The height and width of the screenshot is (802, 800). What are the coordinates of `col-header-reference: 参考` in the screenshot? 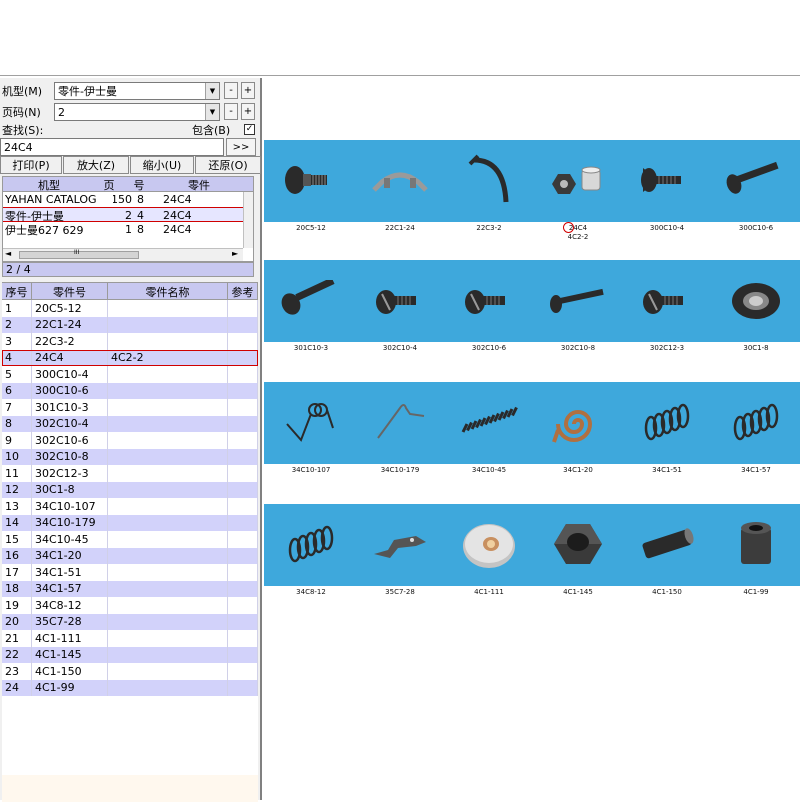 It's located at (243, 291).